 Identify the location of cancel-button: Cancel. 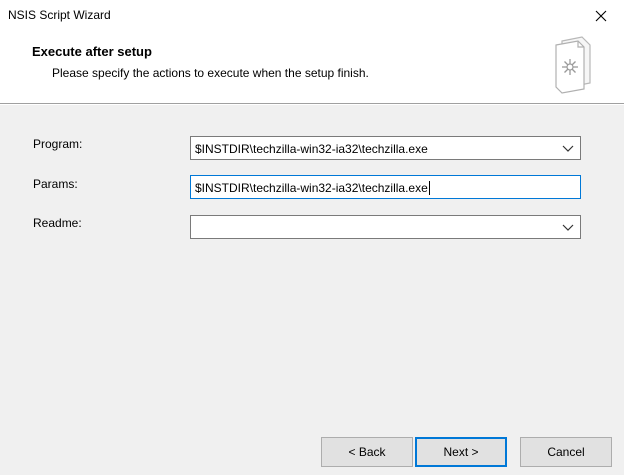
(566, 452).